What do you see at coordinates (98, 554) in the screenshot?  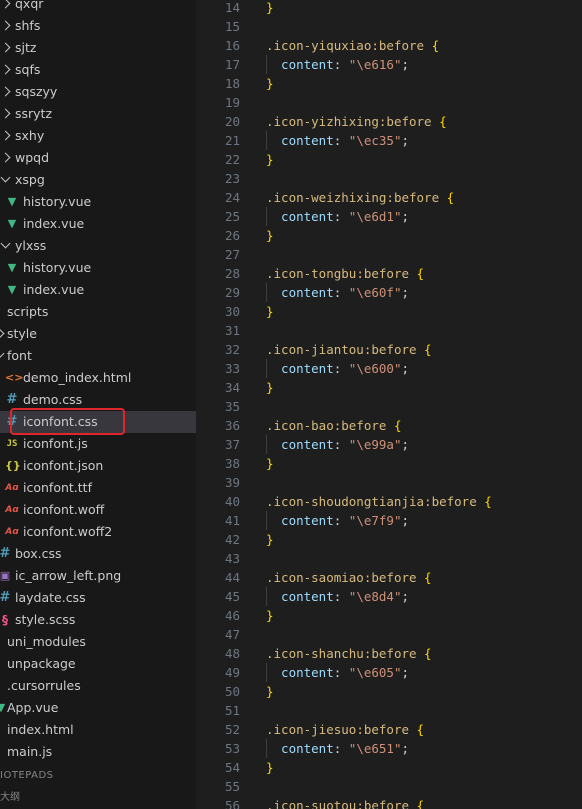 I see `tree-file-box-css: # box.css` at bounding box center [98, 554].